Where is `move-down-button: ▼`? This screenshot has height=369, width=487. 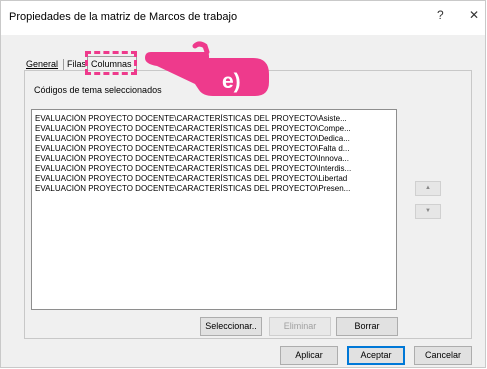 move-down-button: ▼ is located at coordinates (428, 211).